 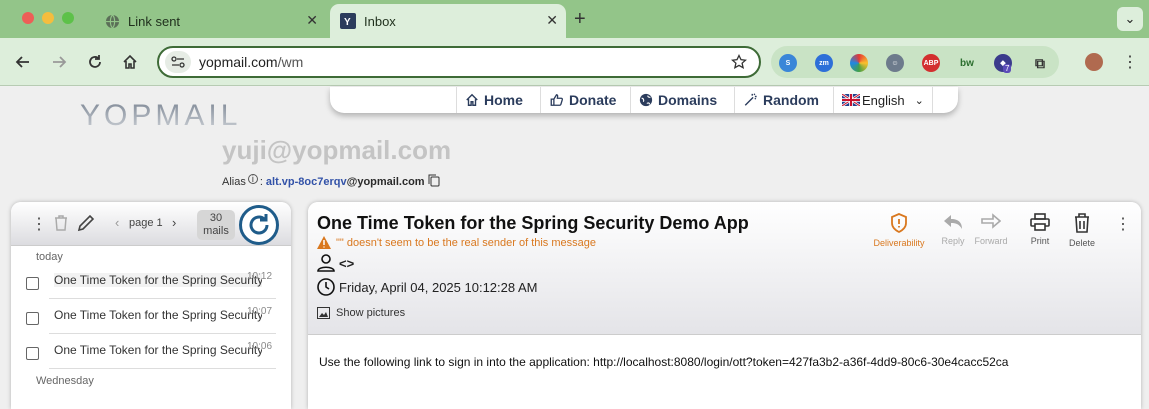 I want to click on message-from: <>, so click(x=335, y=263).